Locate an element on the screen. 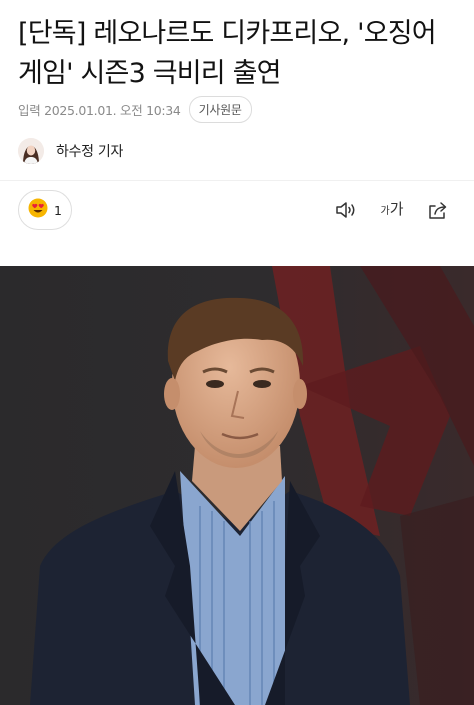 Image resolution: width=474 pixels, height=705 pixels. reaction-button: 1 is located at coordinates (45, 210).